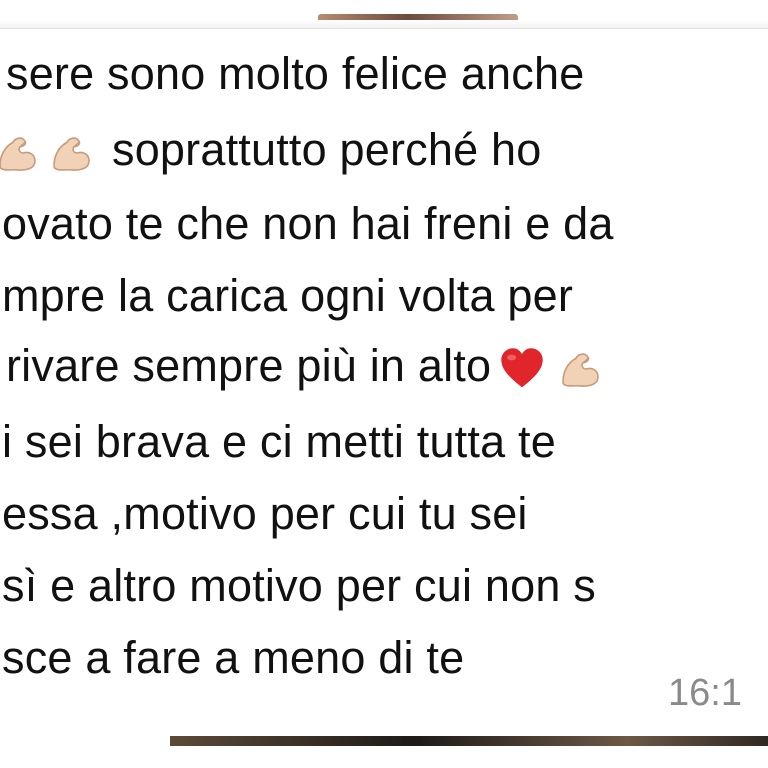  What do you see at coordinates (265, 513) in the screenshot?
I see `message-line-7: essa ,motivo per cui tu sei` at bounding box center [265, 513].